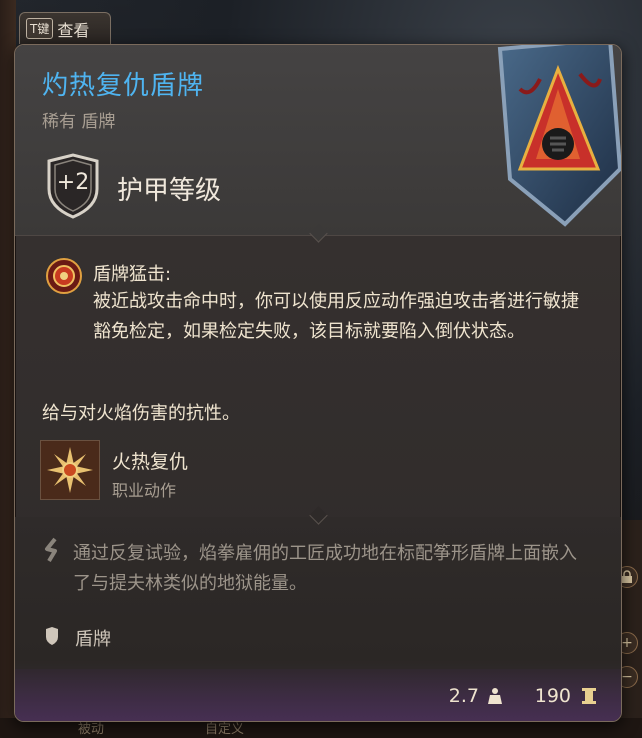  I want to click on fire-resistance-text: 给与对火焰伤害的抗性。, so click(141, 413).